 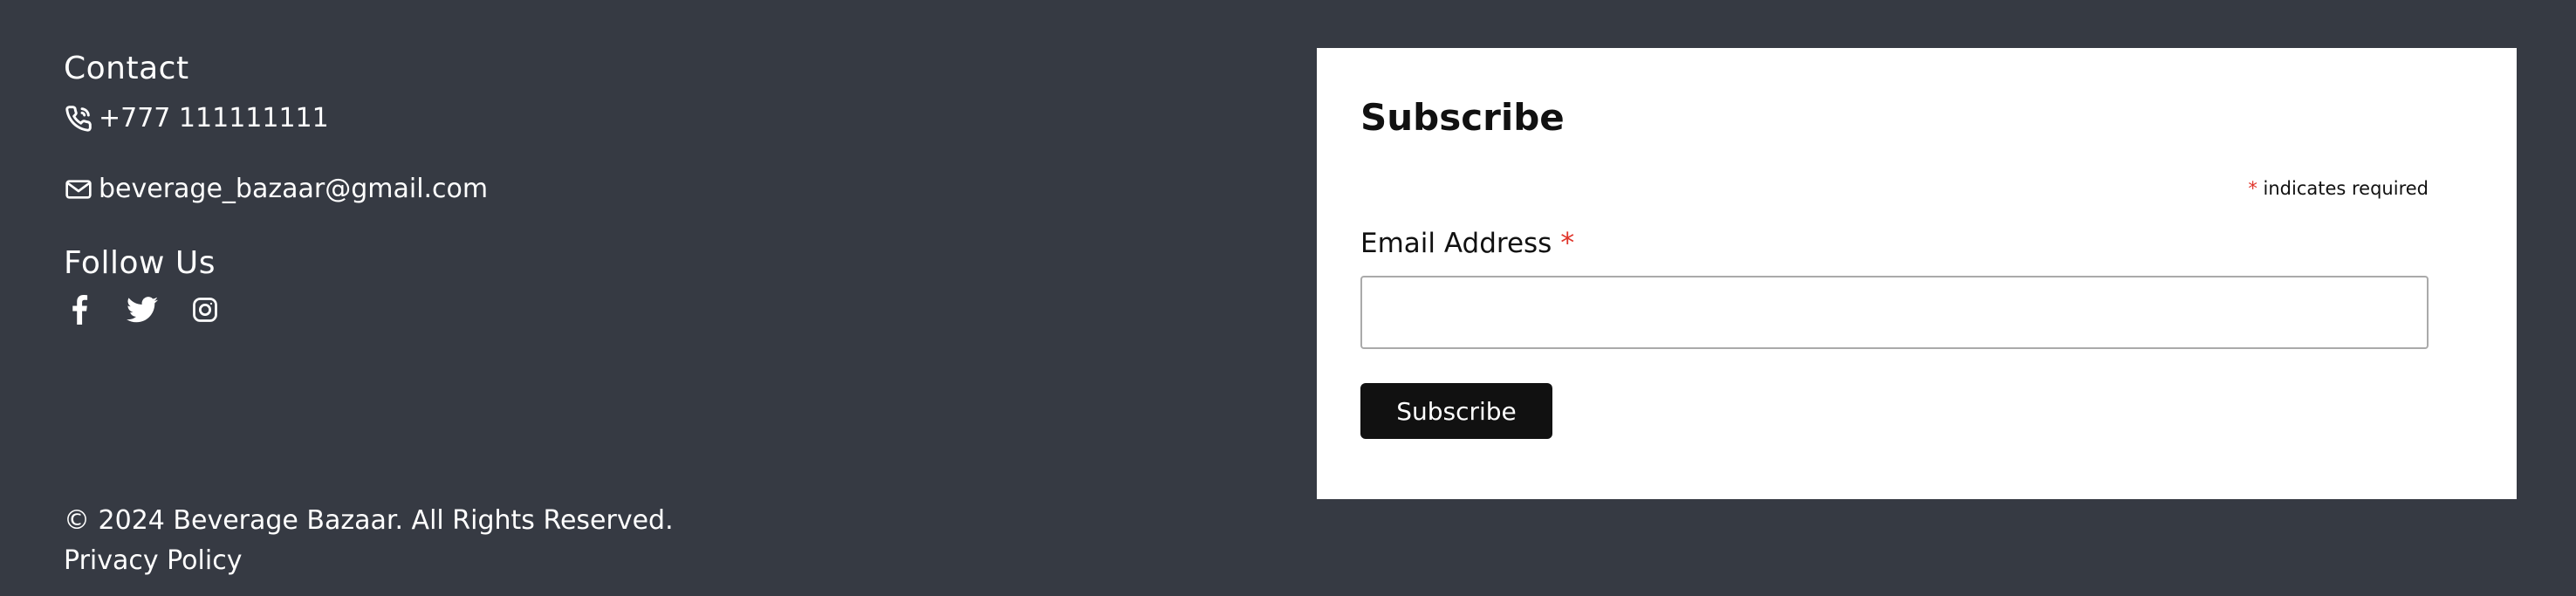 What do you see at coordinates (1456, 411) in the screenshot?
I see `subscribe-button: Subscribe` at bounding box center [1456, 411].